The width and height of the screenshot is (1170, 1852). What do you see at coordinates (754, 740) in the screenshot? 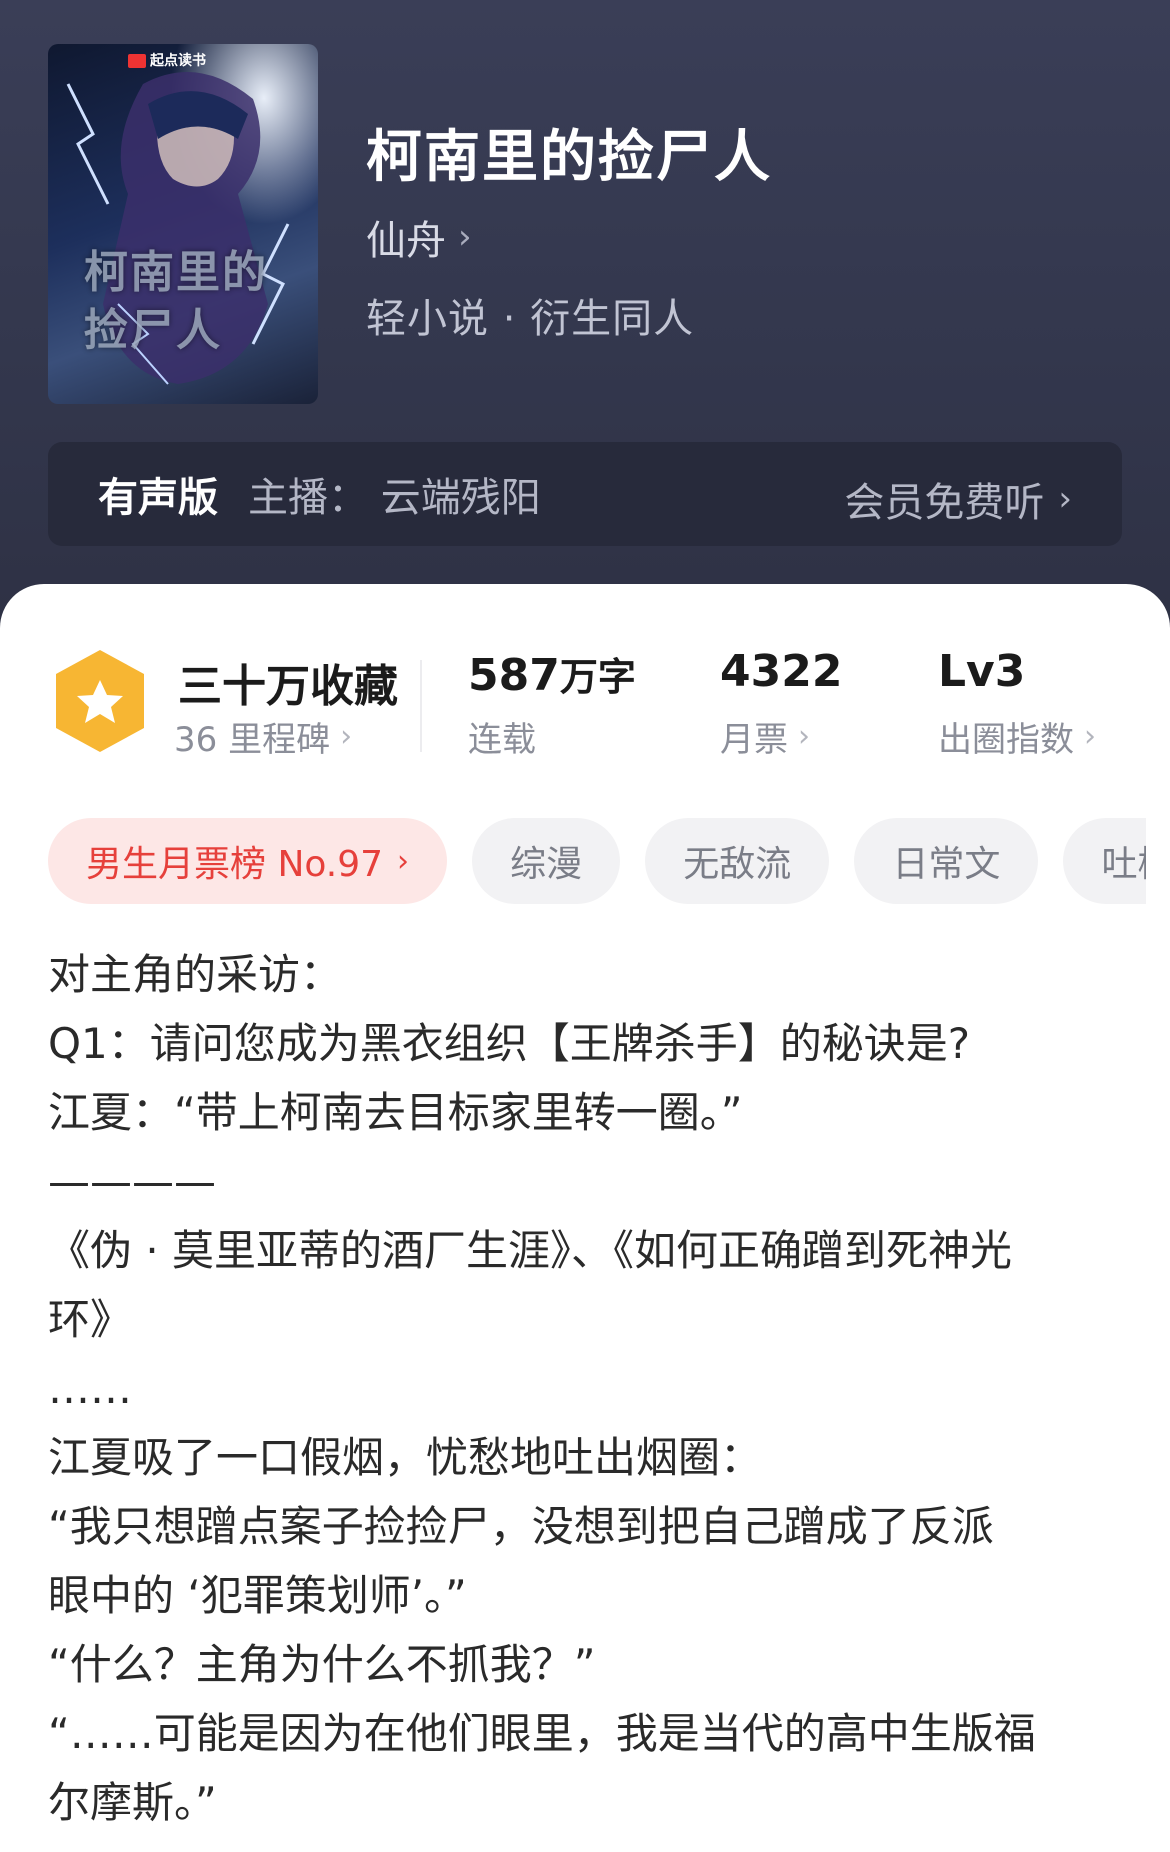
I see `monthly-votes-label: 月票` at bounding box center [754, 740].